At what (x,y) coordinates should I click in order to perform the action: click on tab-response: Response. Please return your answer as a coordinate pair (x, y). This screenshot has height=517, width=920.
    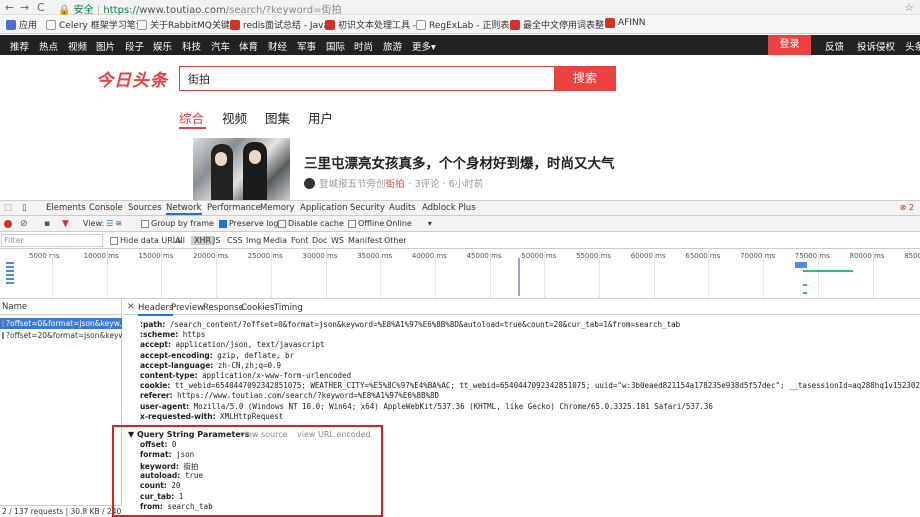
    Looking at the image, I should click on (223, 308).